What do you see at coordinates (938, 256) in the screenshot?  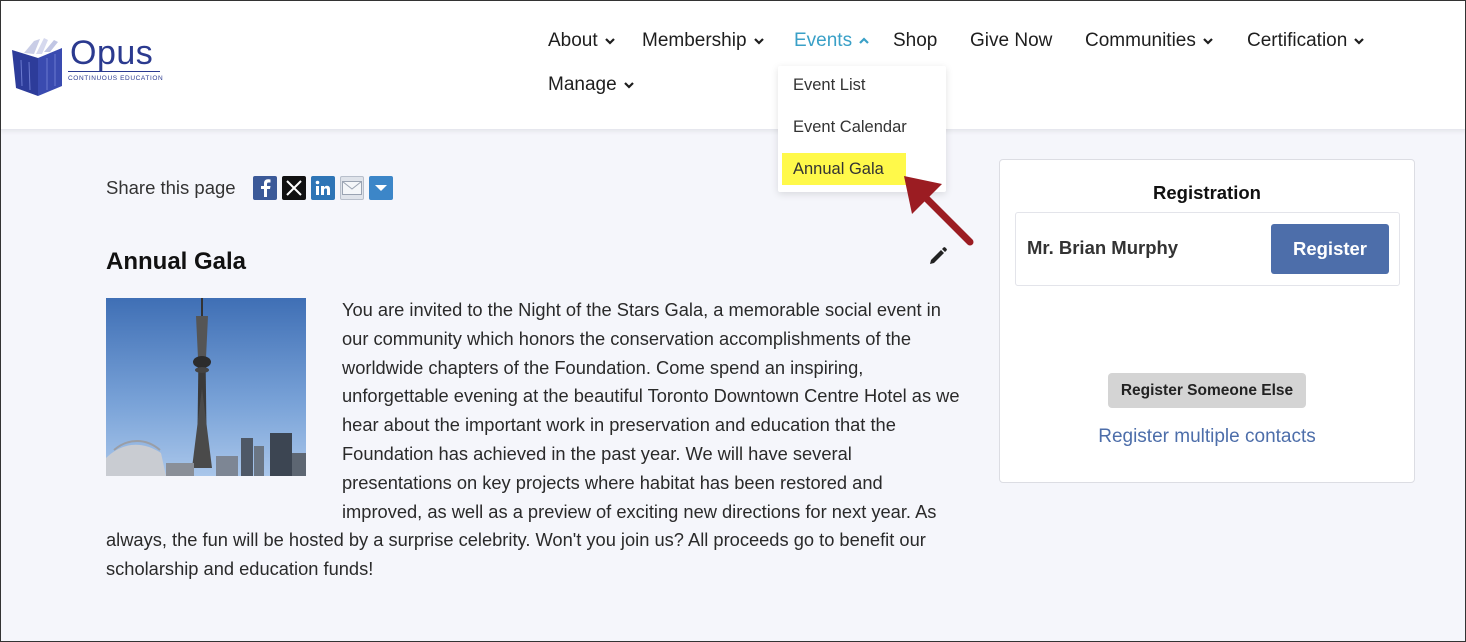 I see `pencil-edit-icon` at bounding box center [938, 256].